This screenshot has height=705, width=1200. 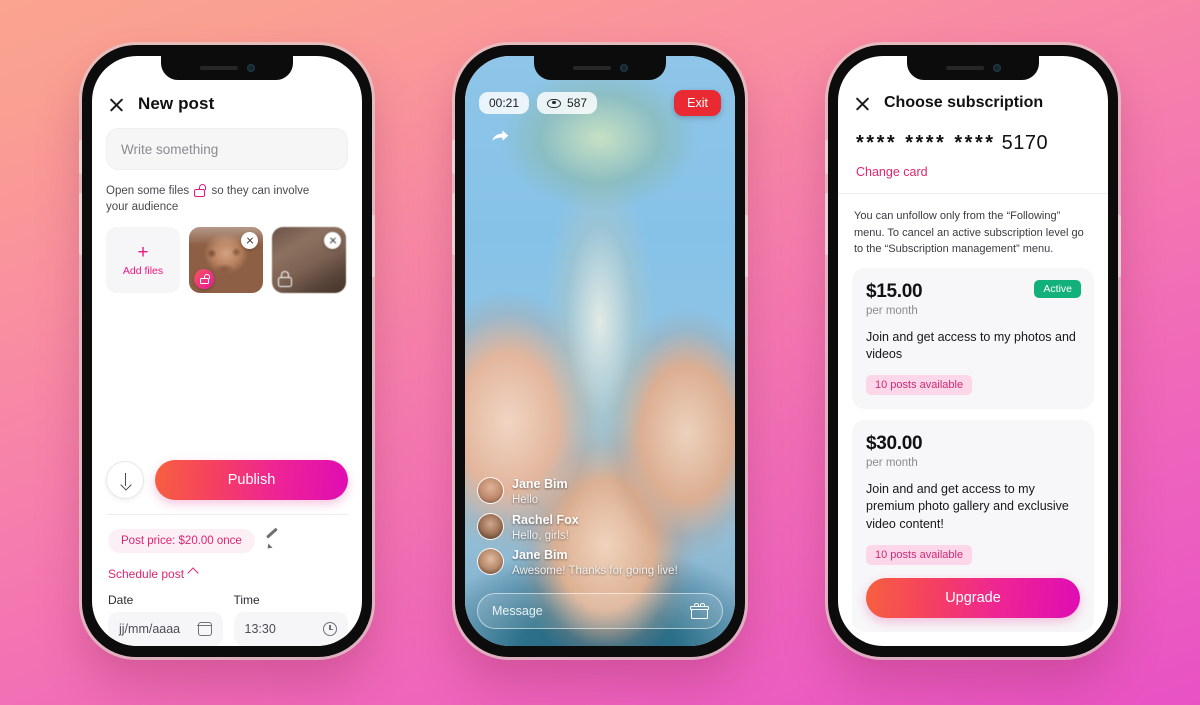 I want to click on attachments-row: + Add files, so click(x=227, y=259).